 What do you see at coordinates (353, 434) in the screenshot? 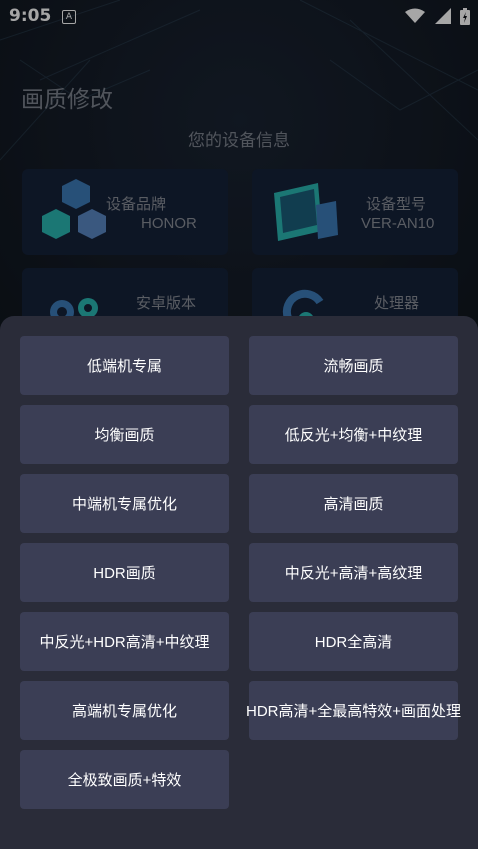
I see `option-button: 低反光+均衡+中纹理` at bounding box center [353, 434].